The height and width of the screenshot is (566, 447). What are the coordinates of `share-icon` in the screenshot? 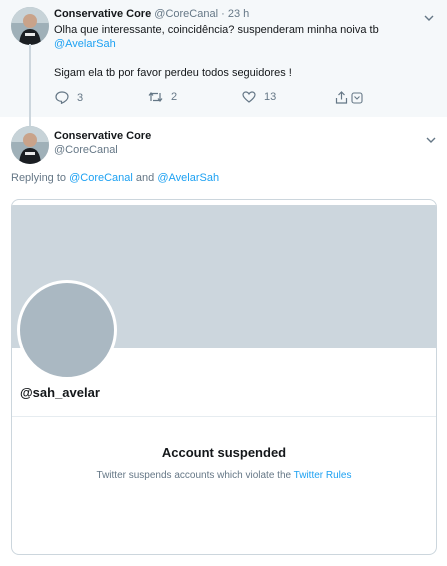 It's located at (341, 97).